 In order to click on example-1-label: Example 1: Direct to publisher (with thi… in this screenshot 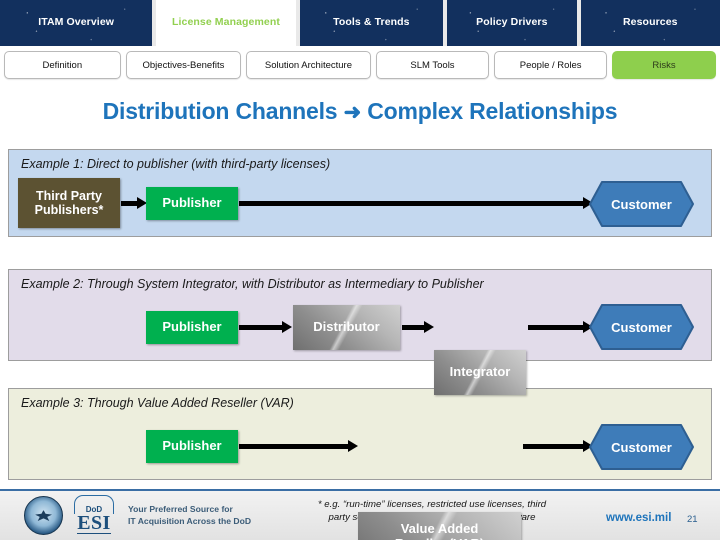, I will do `click(176, 164)`.